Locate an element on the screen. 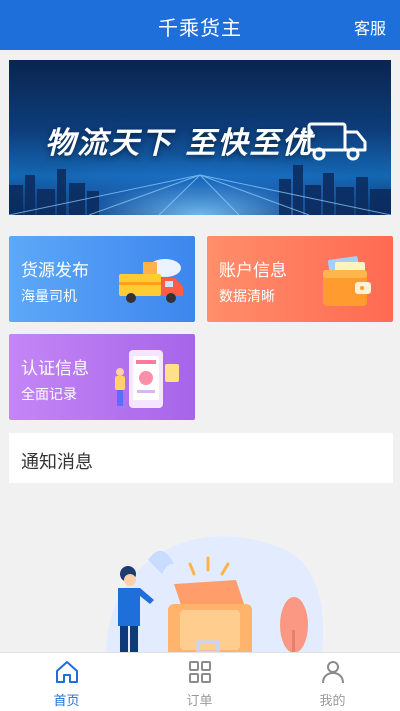 The height and width of the screenshot is (711, 400). user-icon is located at coordinates (333, 672).